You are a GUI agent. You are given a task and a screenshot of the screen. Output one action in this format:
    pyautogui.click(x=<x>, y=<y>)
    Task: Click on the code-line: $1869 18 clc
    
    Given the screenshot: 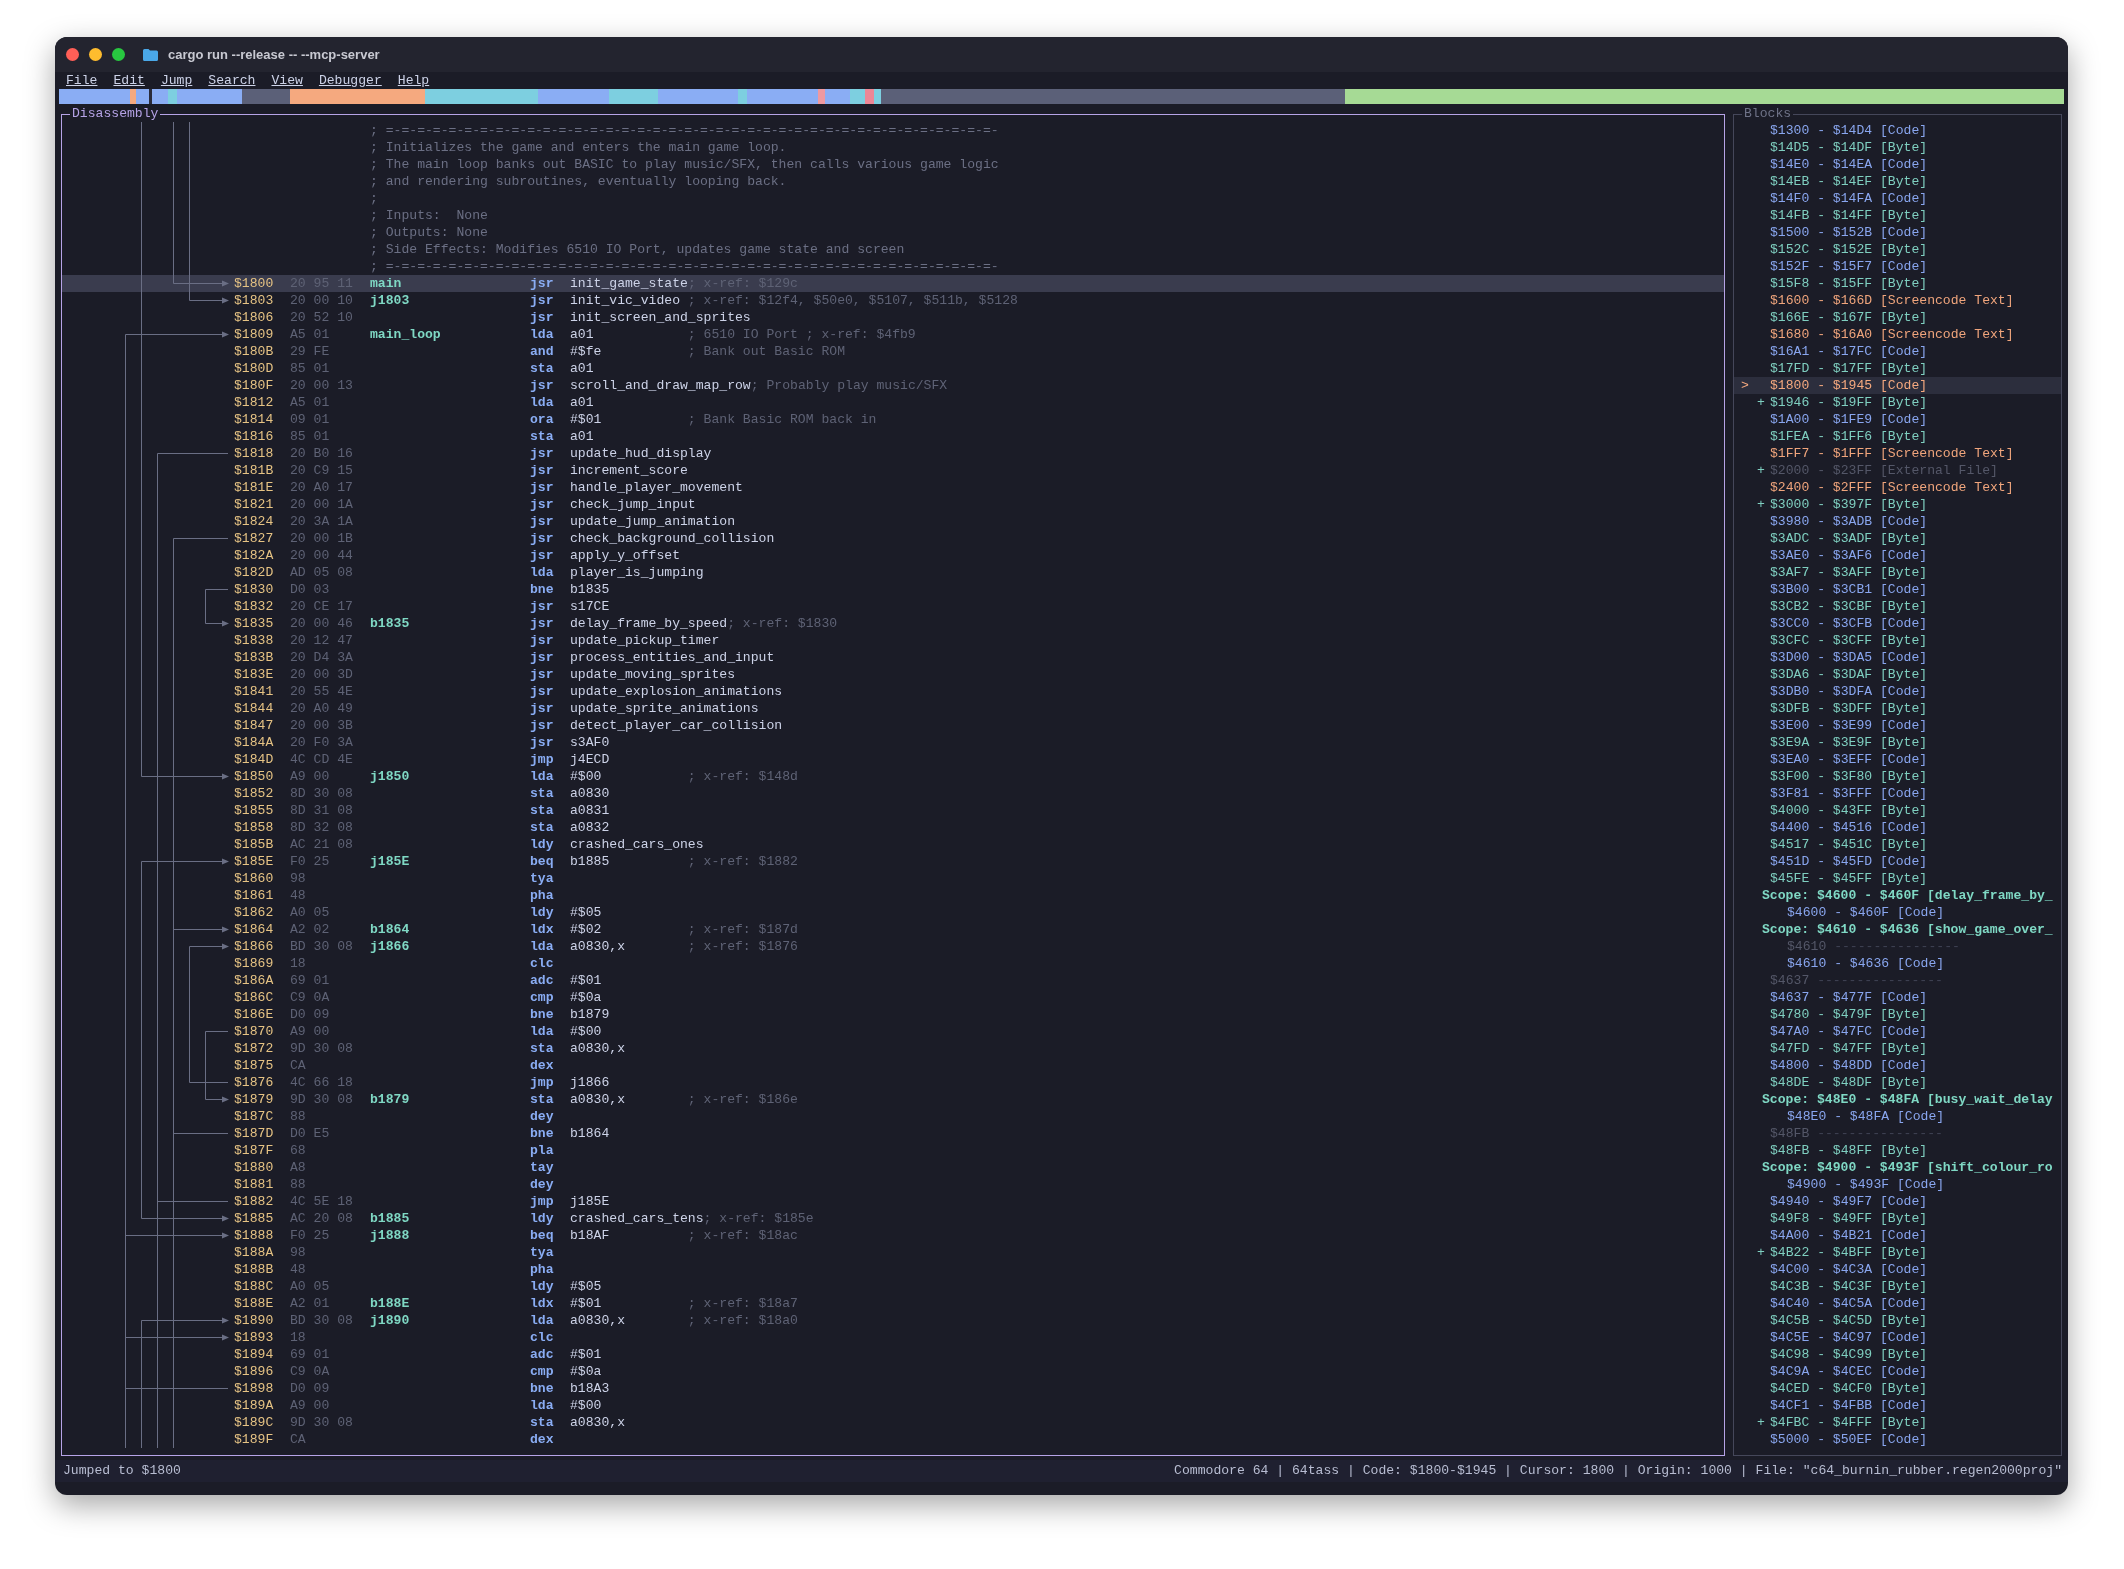 What is the action you would take?
    pyautogui.click(x=893, y=963)
    